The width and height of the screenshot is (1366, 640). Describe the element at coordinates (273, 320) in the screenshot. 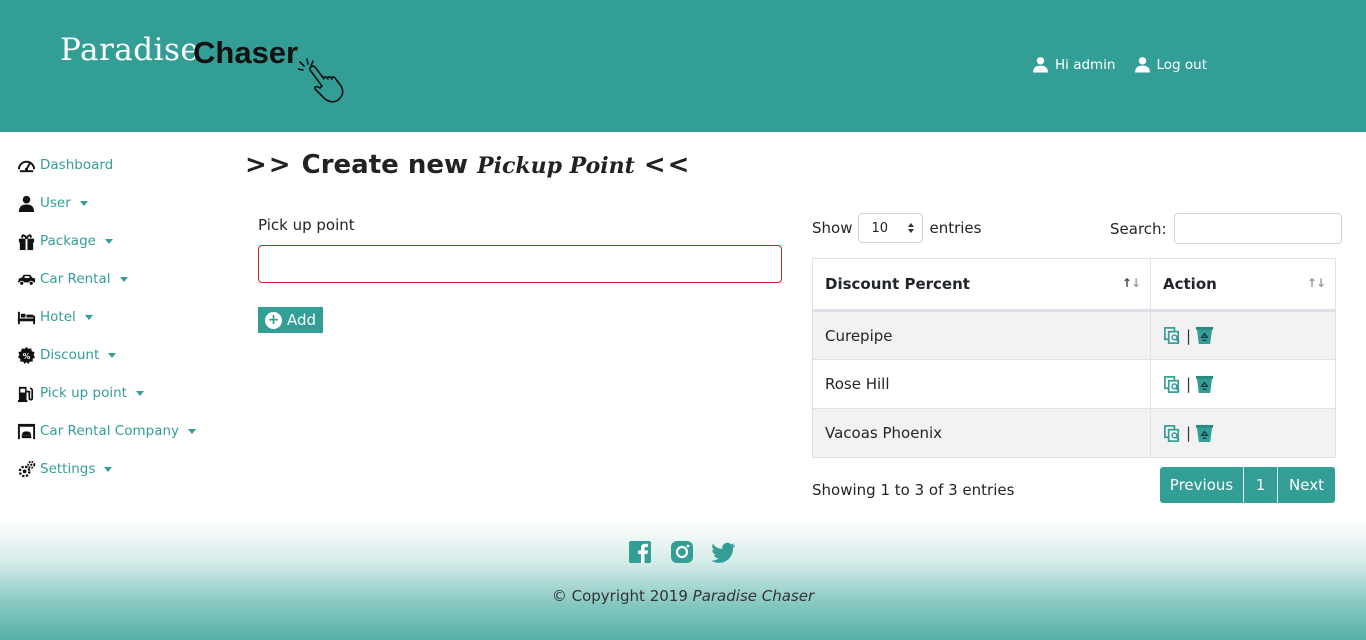

I see `plus-circle-icon: +` at that location.